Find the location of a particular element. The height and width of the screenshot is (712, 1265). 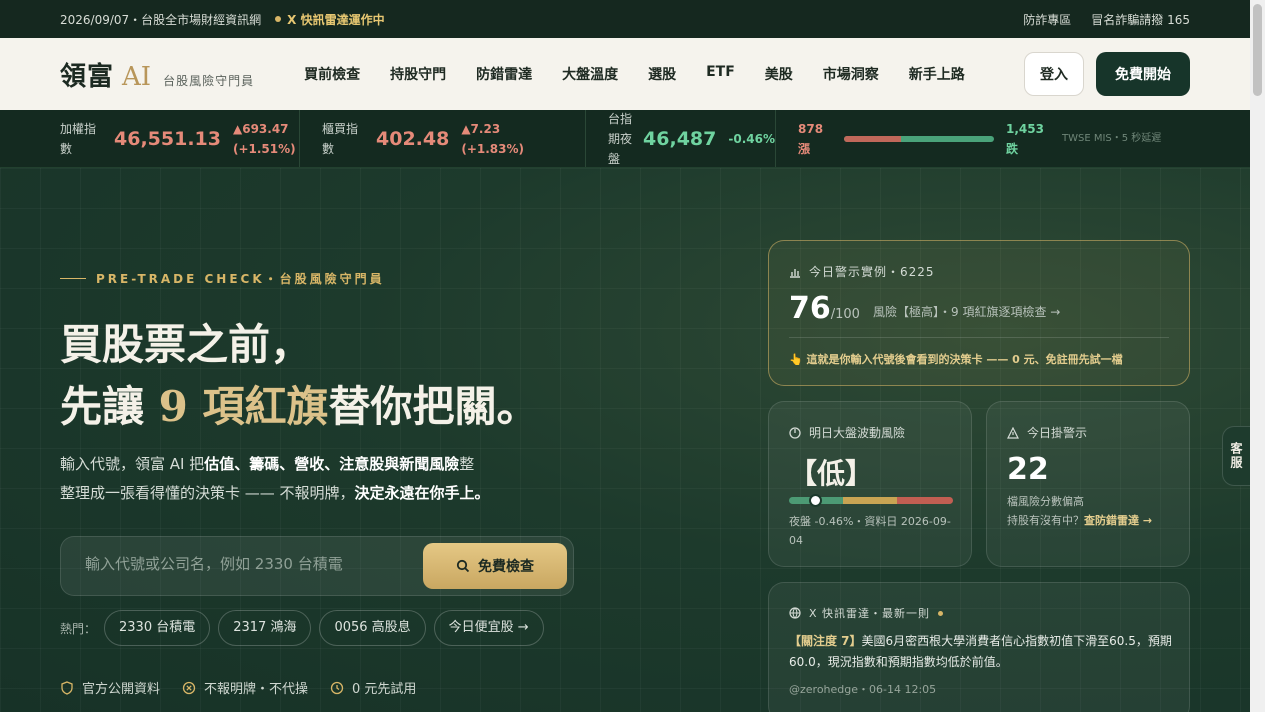

hero-title-highlight: 9 項紅旗 is located at coordinates (243, 406).